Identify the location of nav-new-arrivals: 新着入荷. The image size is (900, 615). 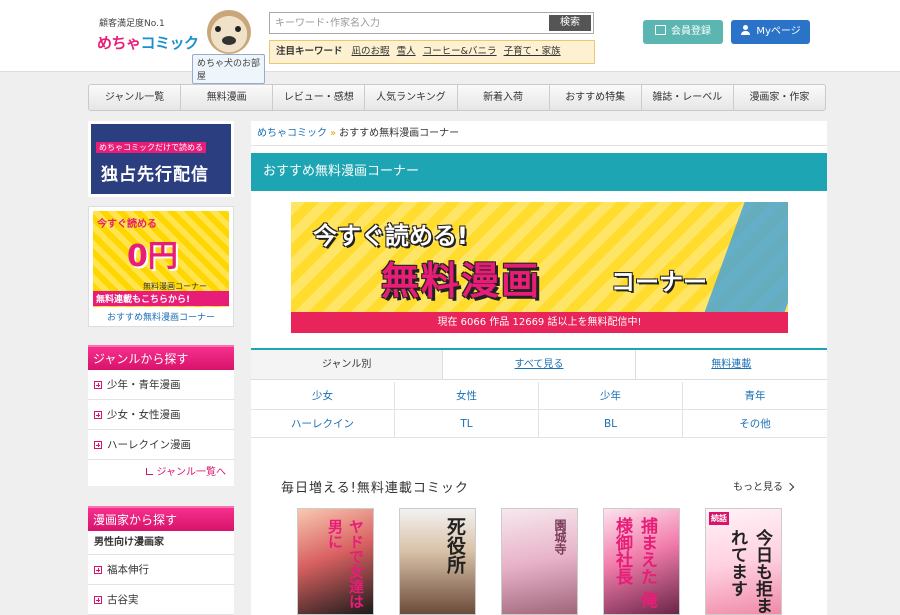
(504, 97).